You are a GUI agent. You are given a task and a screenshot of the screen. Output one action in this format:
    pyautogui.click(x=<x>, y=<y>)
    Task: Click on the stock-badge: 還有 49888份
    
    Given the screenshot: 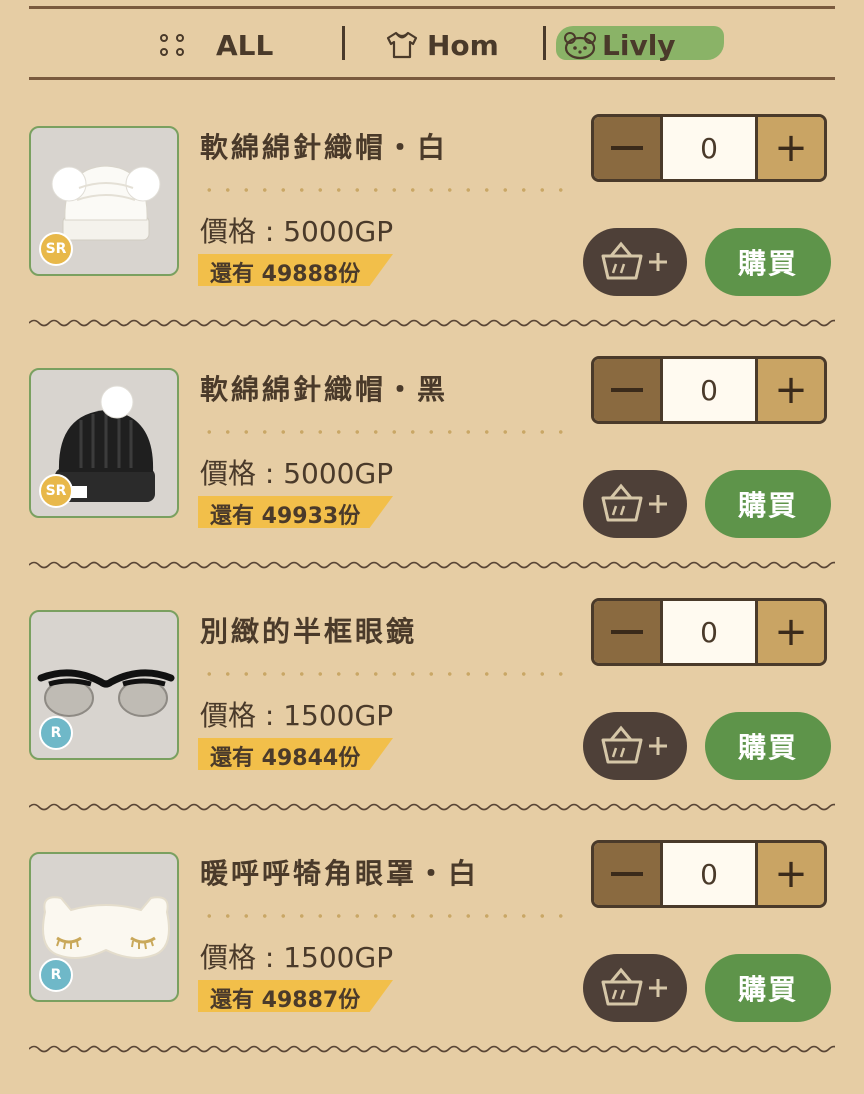 What is the action you would take?
    pyautogui.click(x=295, y=270)
    